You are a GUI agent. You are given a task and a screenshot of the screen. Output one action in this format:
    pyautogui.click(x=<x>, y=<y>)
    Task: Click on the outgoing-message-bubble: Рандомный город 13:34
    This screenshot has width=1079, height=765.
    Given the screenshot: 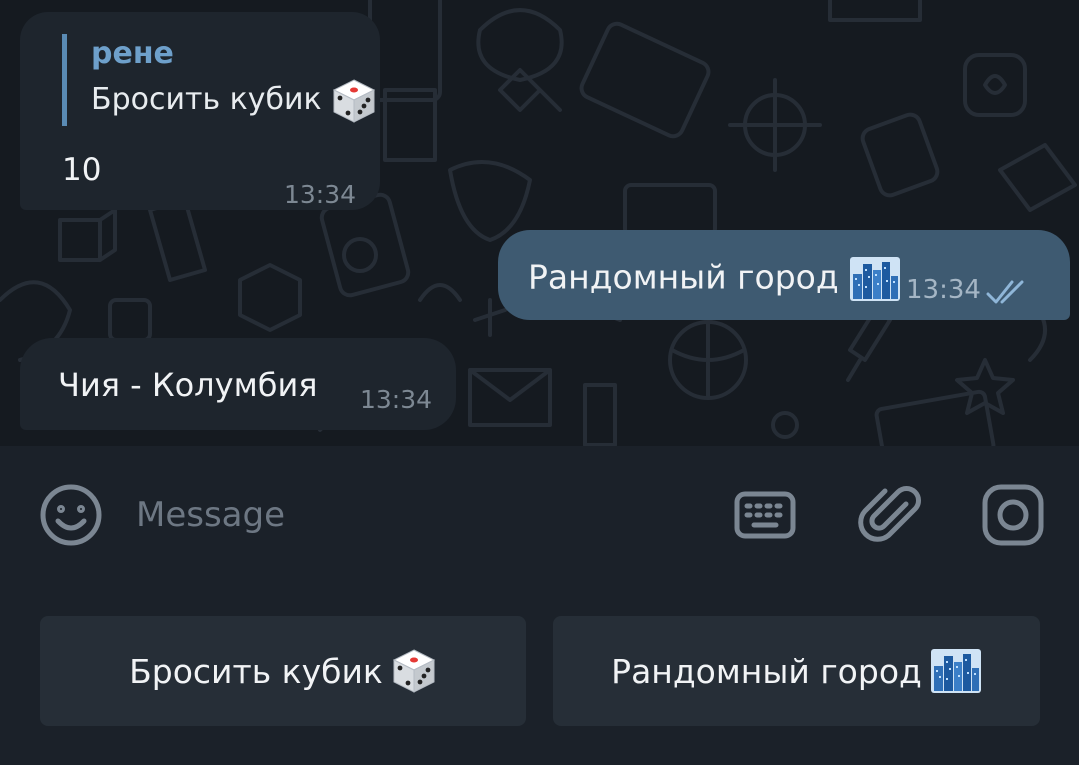 What is the action you would take?
    pyautogui.click(x=784, y=275)
    